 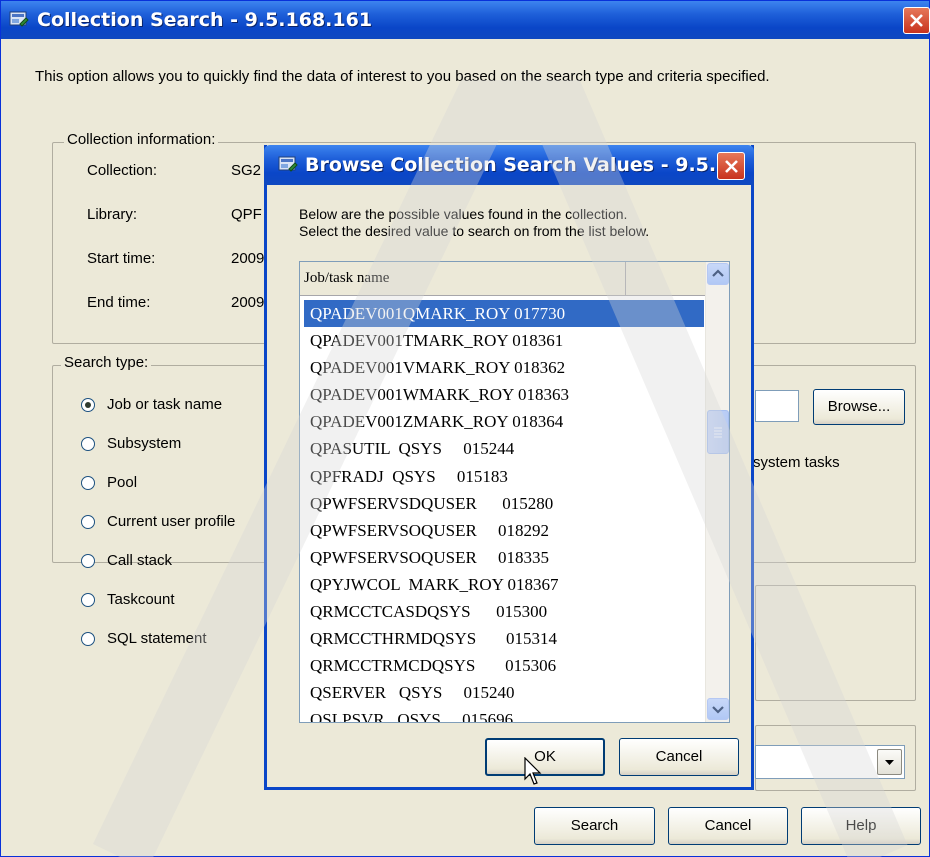 What do you see at coordinates (463, 278) in the screenshot?
I see `column-header-job-task-name: Job/task name` at bounding box center [463, 278].